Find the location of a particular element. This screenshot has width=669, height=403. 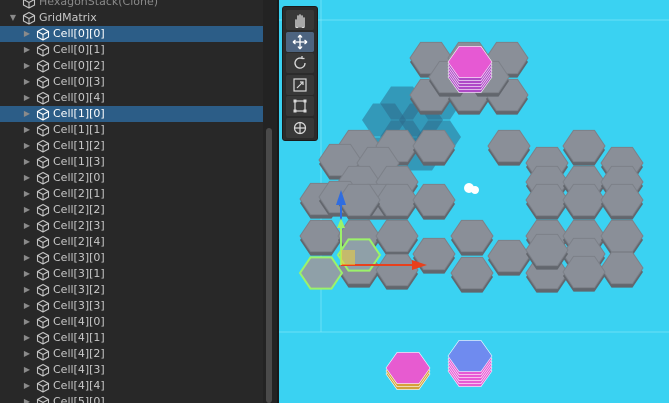

selected-hex-tile is located at coordinates (321, 273).